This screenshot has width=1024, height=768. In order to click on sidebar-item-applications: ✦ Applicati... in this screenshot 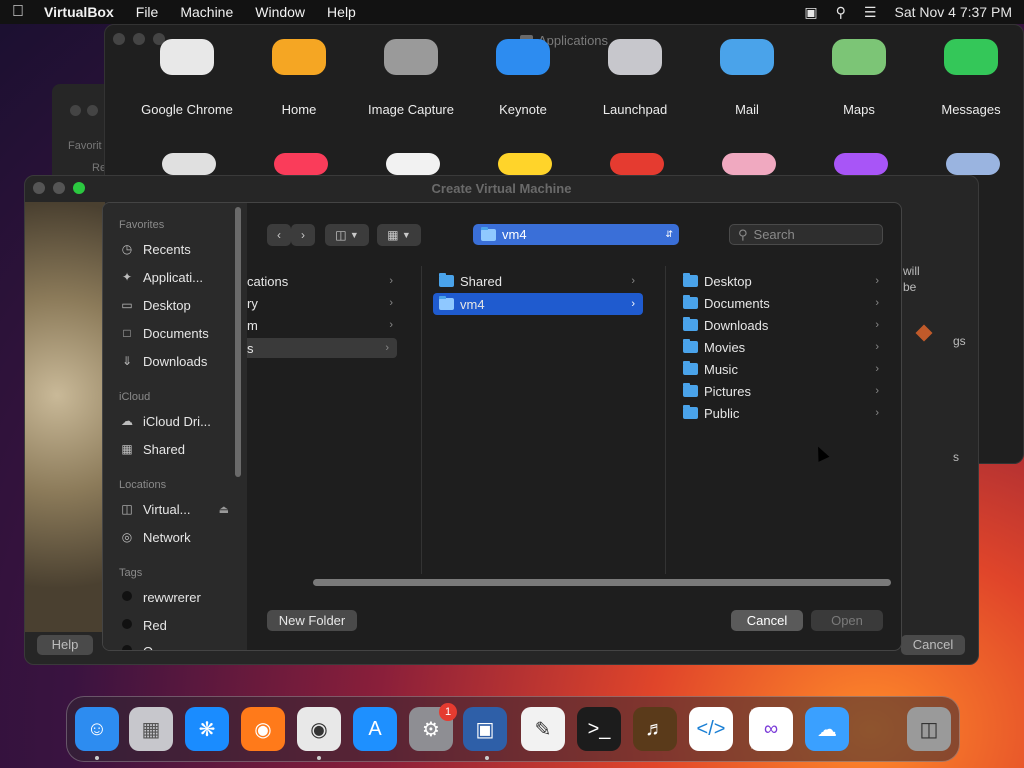, I will do `click(179, 277)`.